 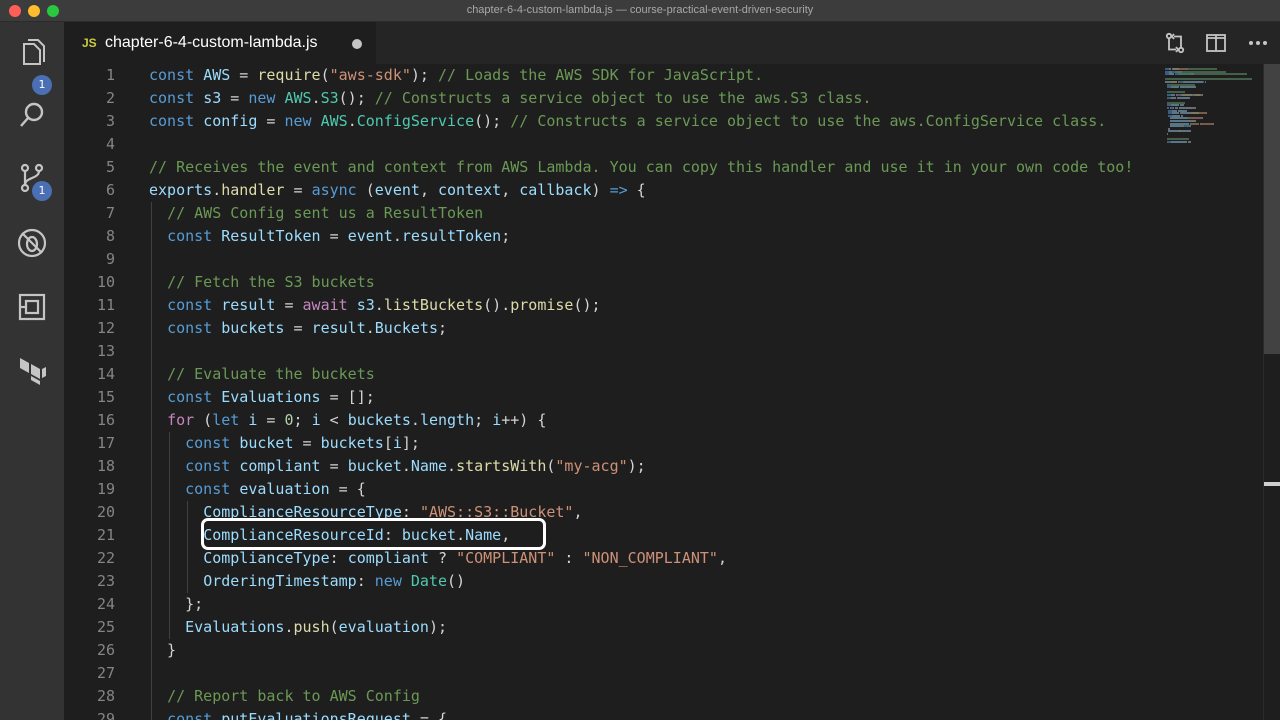 What do you see at coordinates (664, 650) in the screenshot?
I see `code-line: 26 }` at bounding box center [664, 650].